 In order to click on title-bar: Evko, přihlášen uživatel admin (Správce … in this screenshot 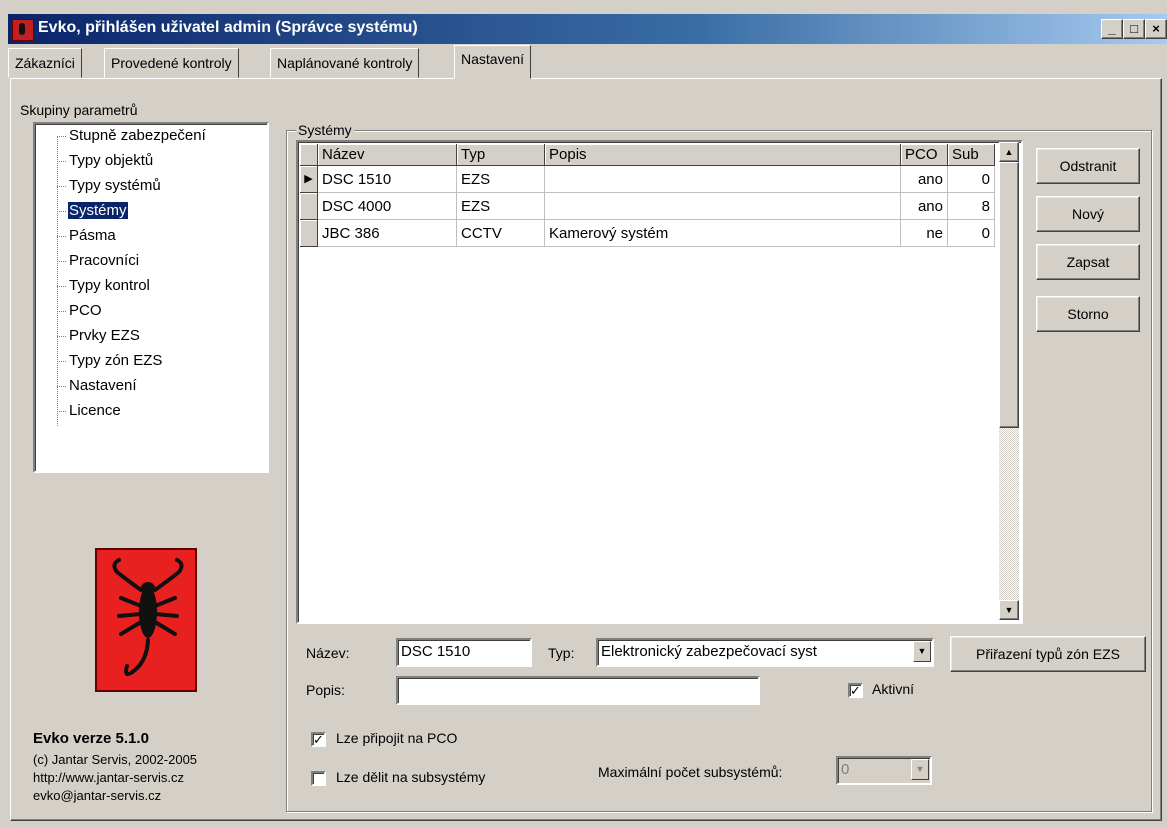, I will do `click(587, 29)`.